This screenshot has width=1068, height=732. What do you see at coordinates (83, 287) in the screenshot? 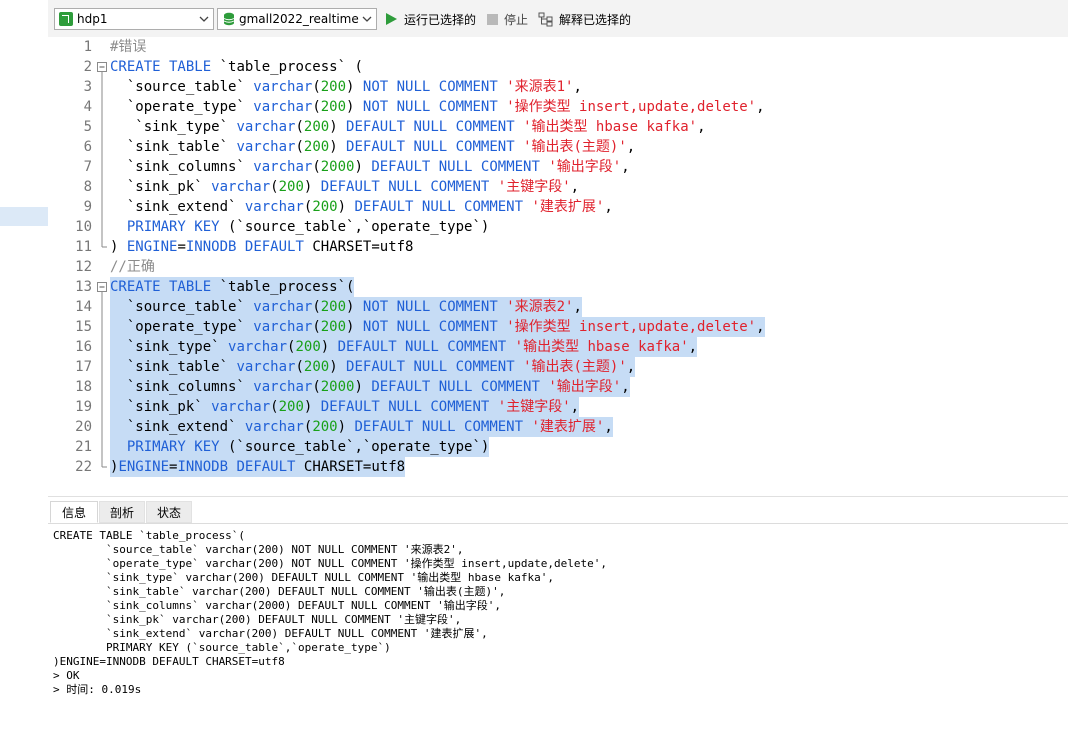
I see `line-number: 13` at bounding box center [83, 287].